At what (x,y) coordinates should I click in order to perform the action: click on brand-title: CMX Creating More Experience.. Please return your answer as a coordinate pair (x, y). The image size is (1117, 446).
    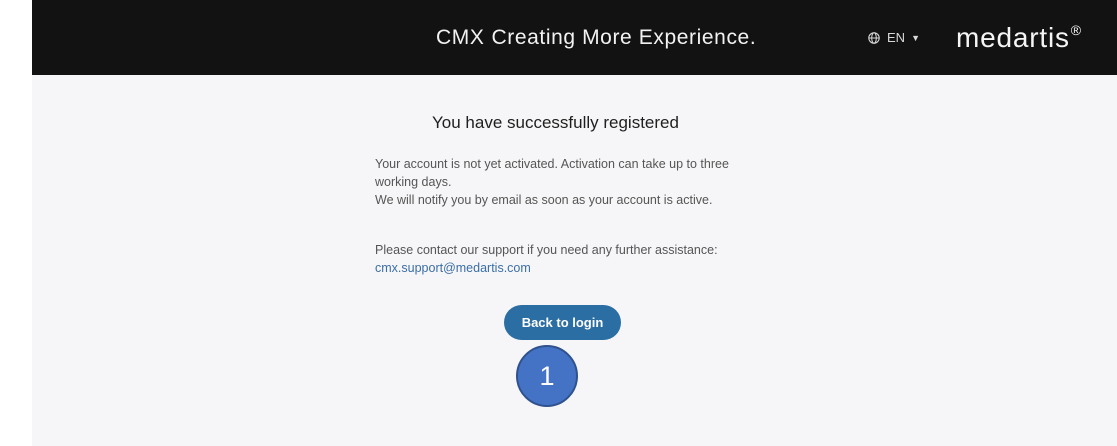
    Looking at the image, I should click on (596, 38).